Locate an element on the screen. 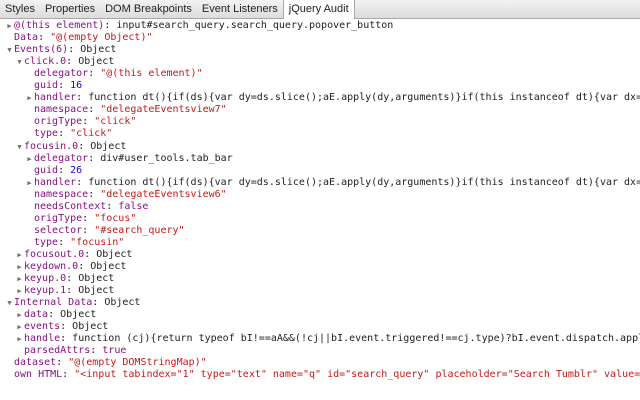  property-key: handler is located at coordinates (55, 98).